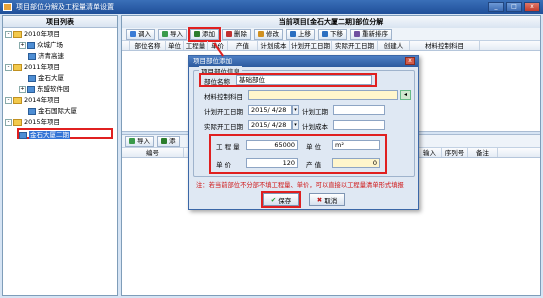 This screenshot has height=298, width=543. Describe the element at coordinates (405, 95) in the screenshot. I see `material-lookup-icon: ◂` at that location.